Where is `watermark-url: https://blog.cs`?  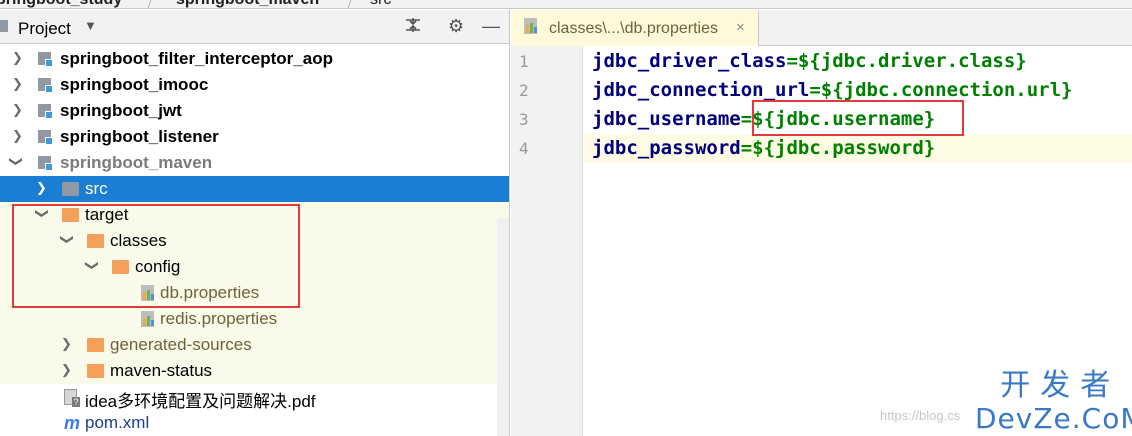 watermark-url: https://blog.cs is located at coordinates (920, 415).